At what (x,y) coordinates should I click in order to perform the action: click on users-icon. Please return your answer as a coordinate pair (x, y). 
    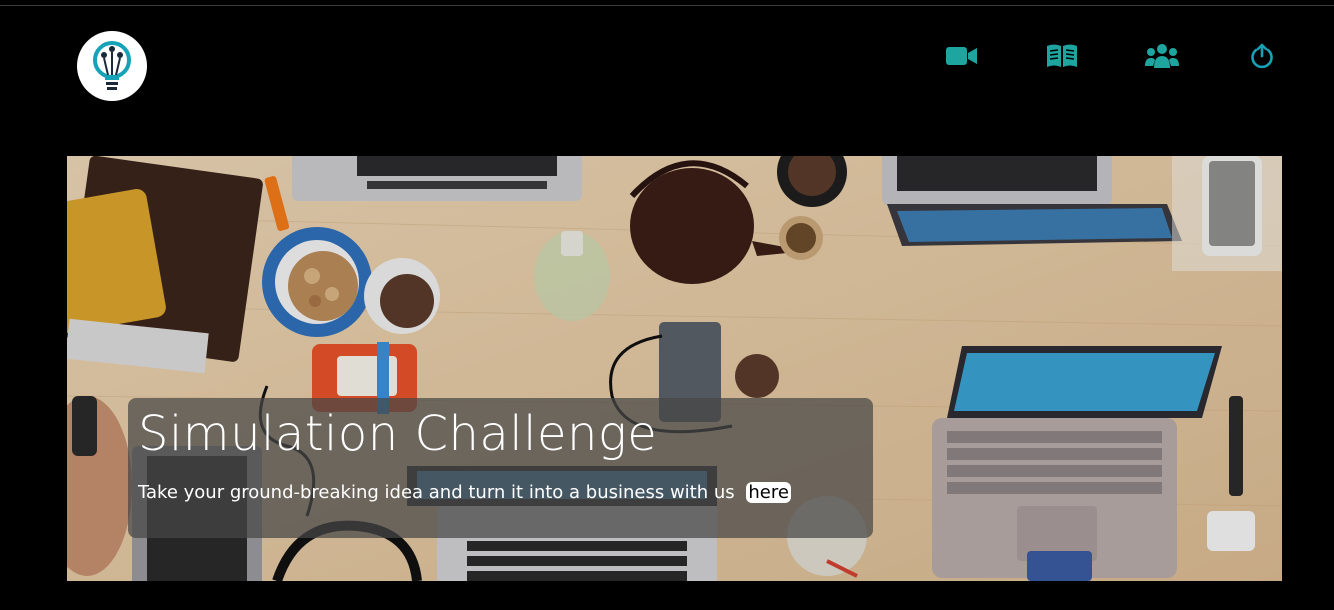
    Looking at the image, I should click on (1162, 56).